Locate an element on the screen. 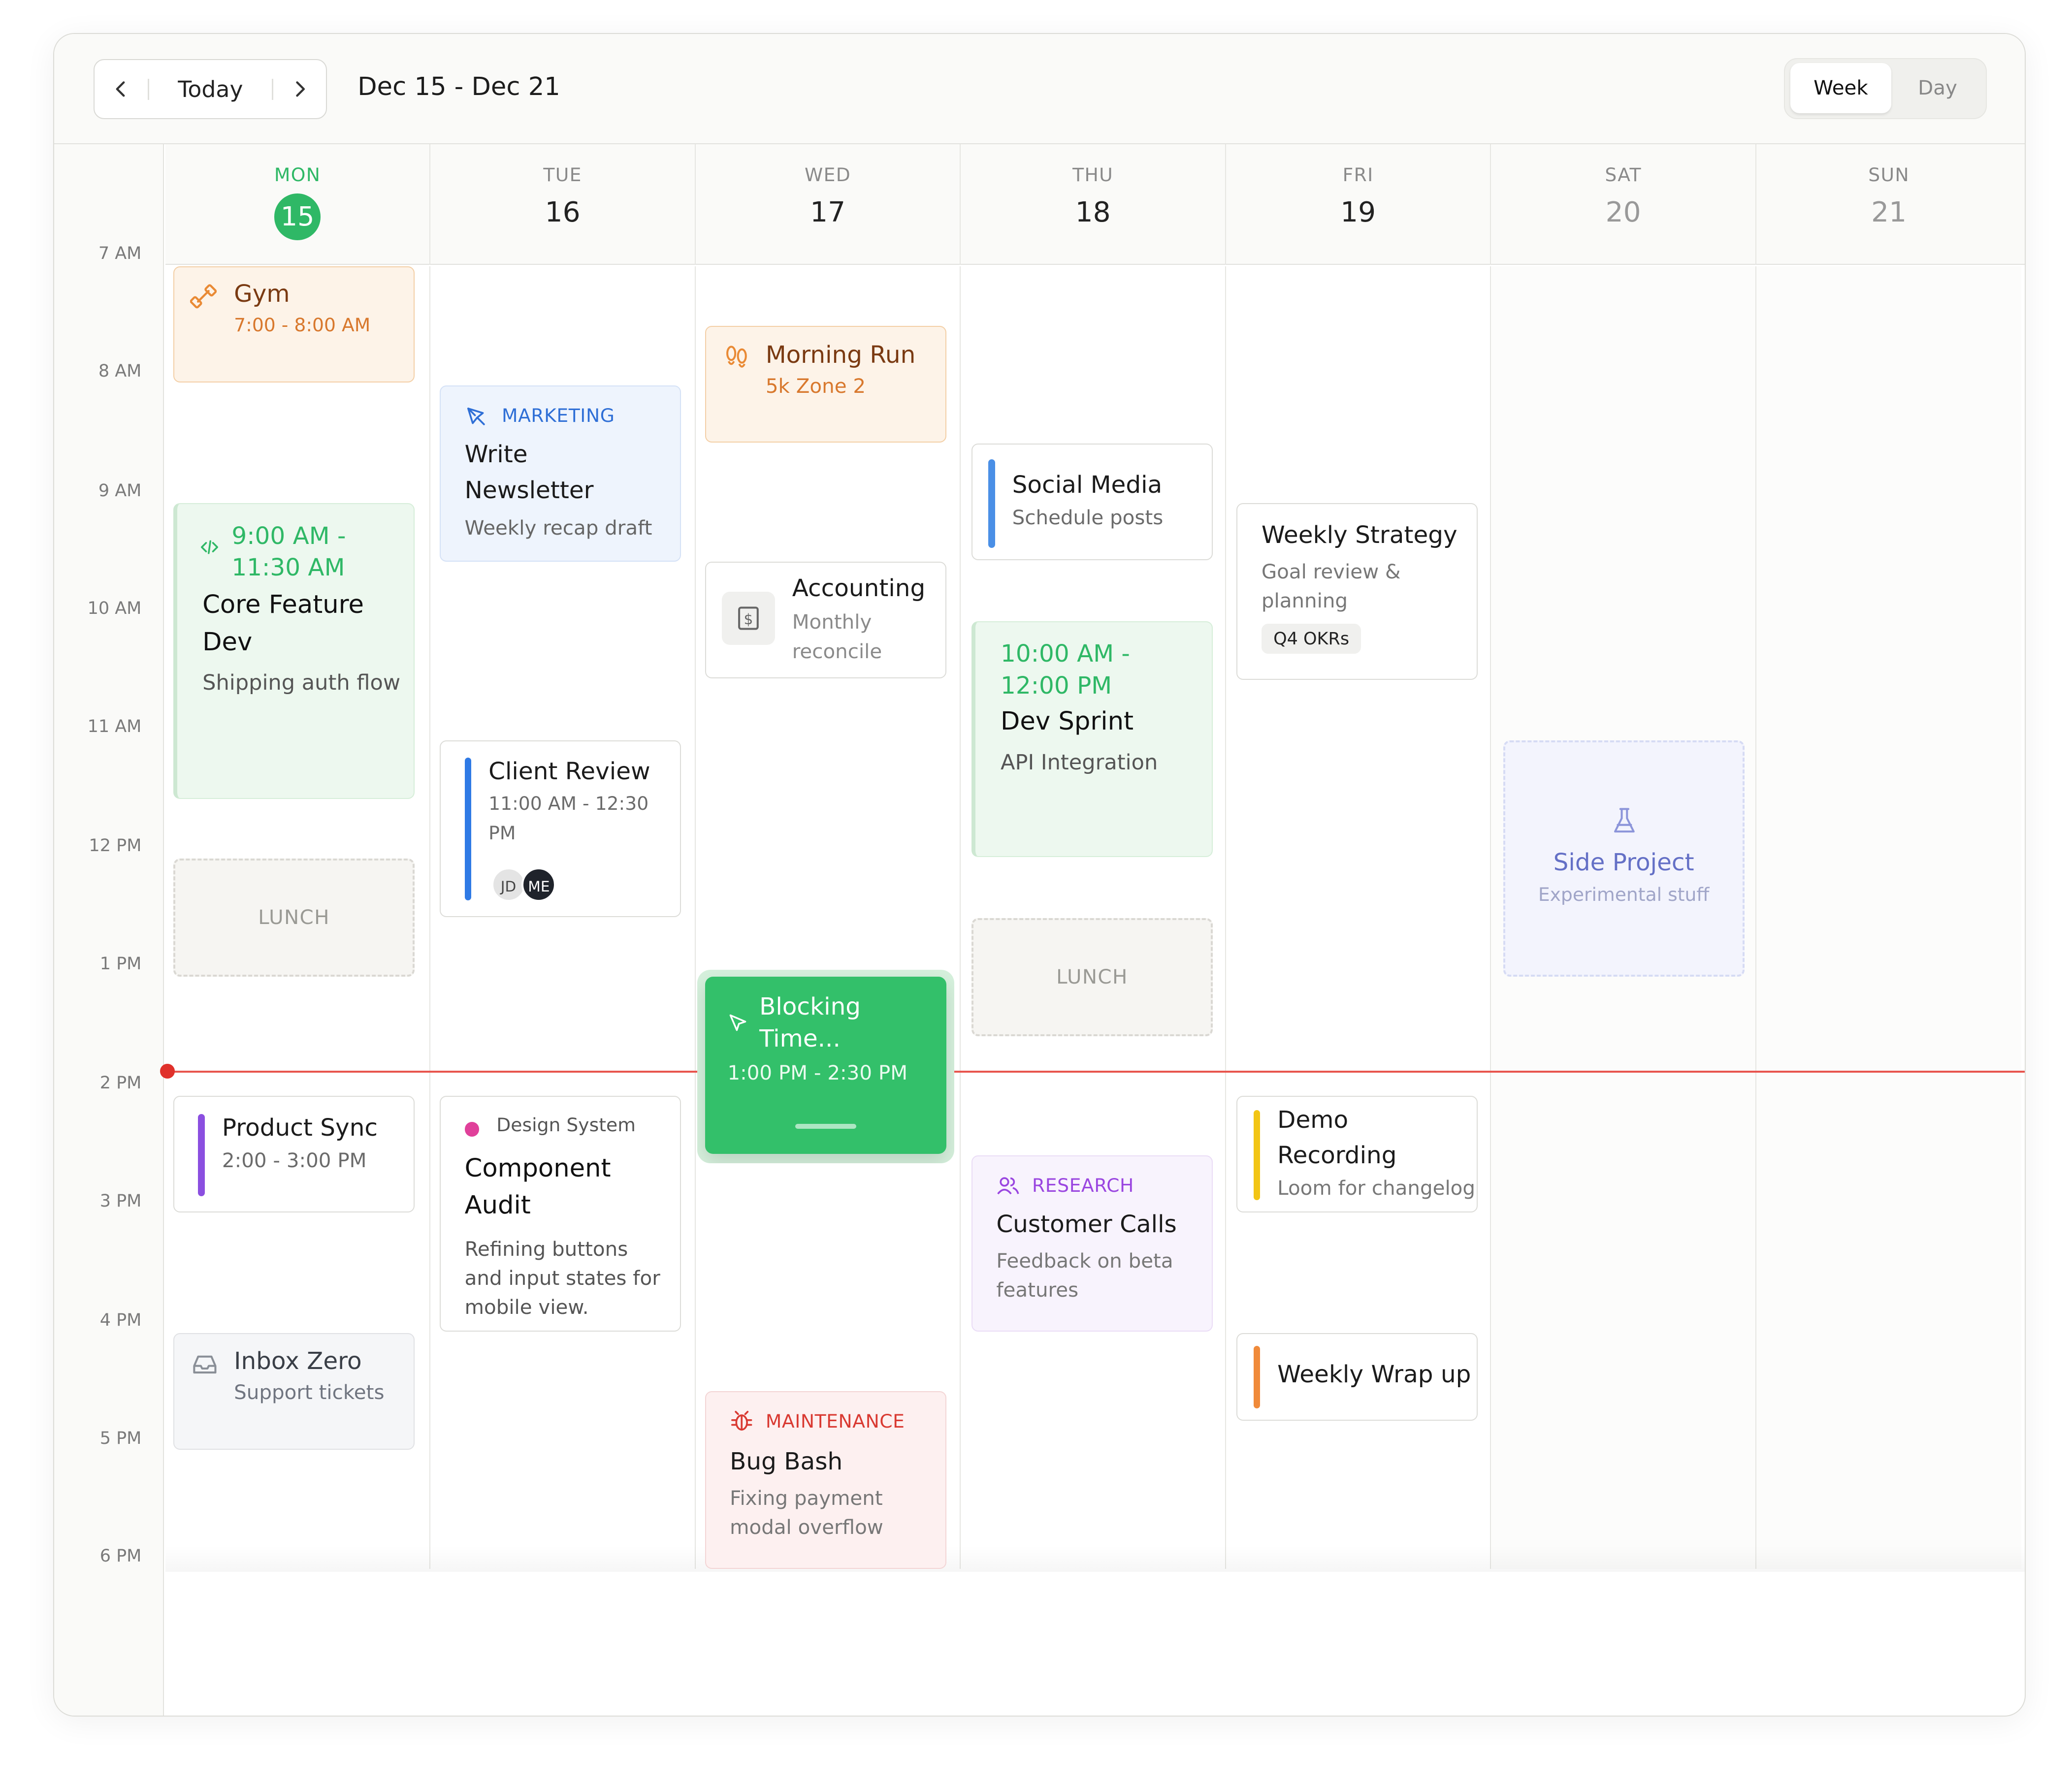  event-lunch-mon: LUNCH is located at coordinates (294, 918).